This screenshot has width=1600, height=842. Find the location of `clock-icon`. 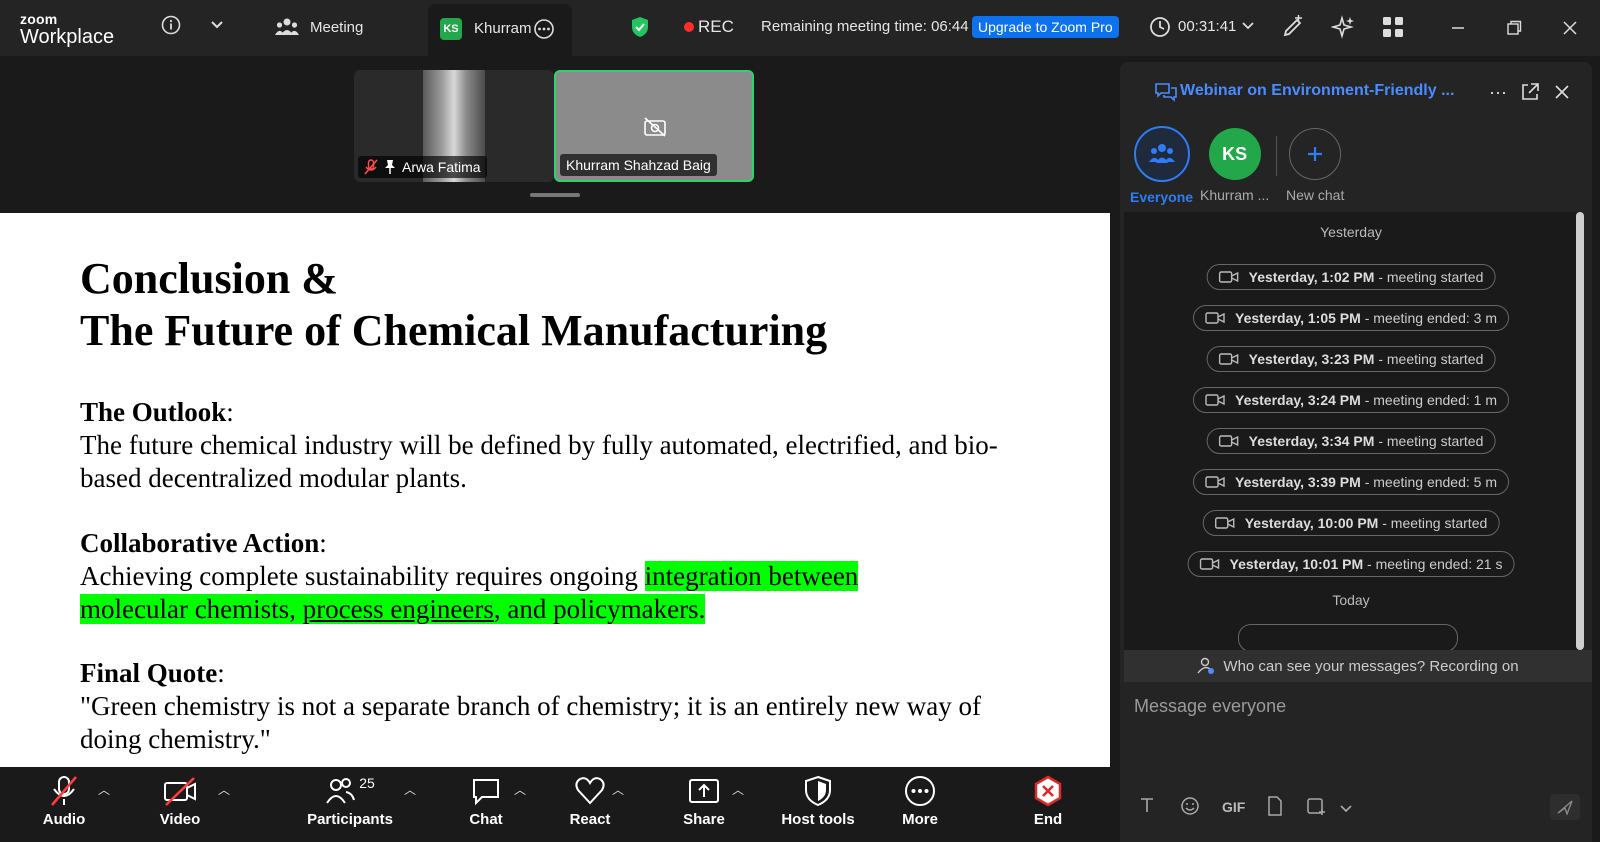

clock-icon is located at coordinates (1160, 27).